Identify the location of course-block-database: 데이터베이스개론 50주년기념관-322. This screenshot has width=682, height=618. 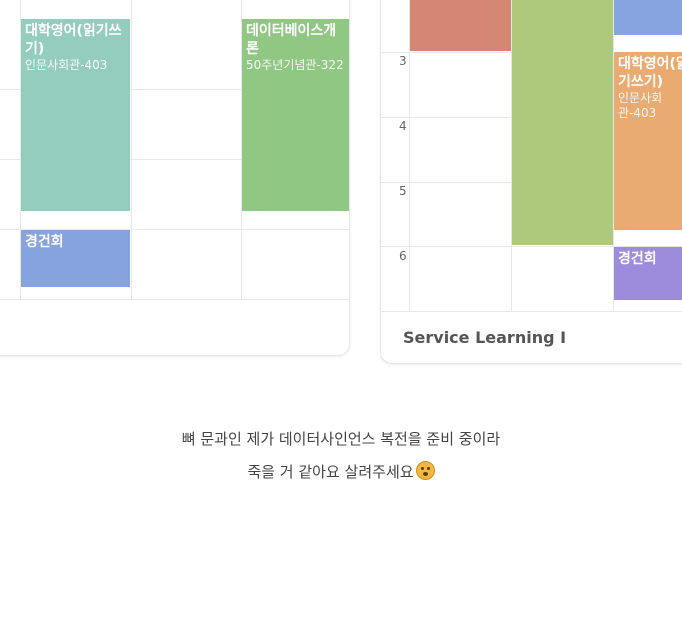
(295, 115).